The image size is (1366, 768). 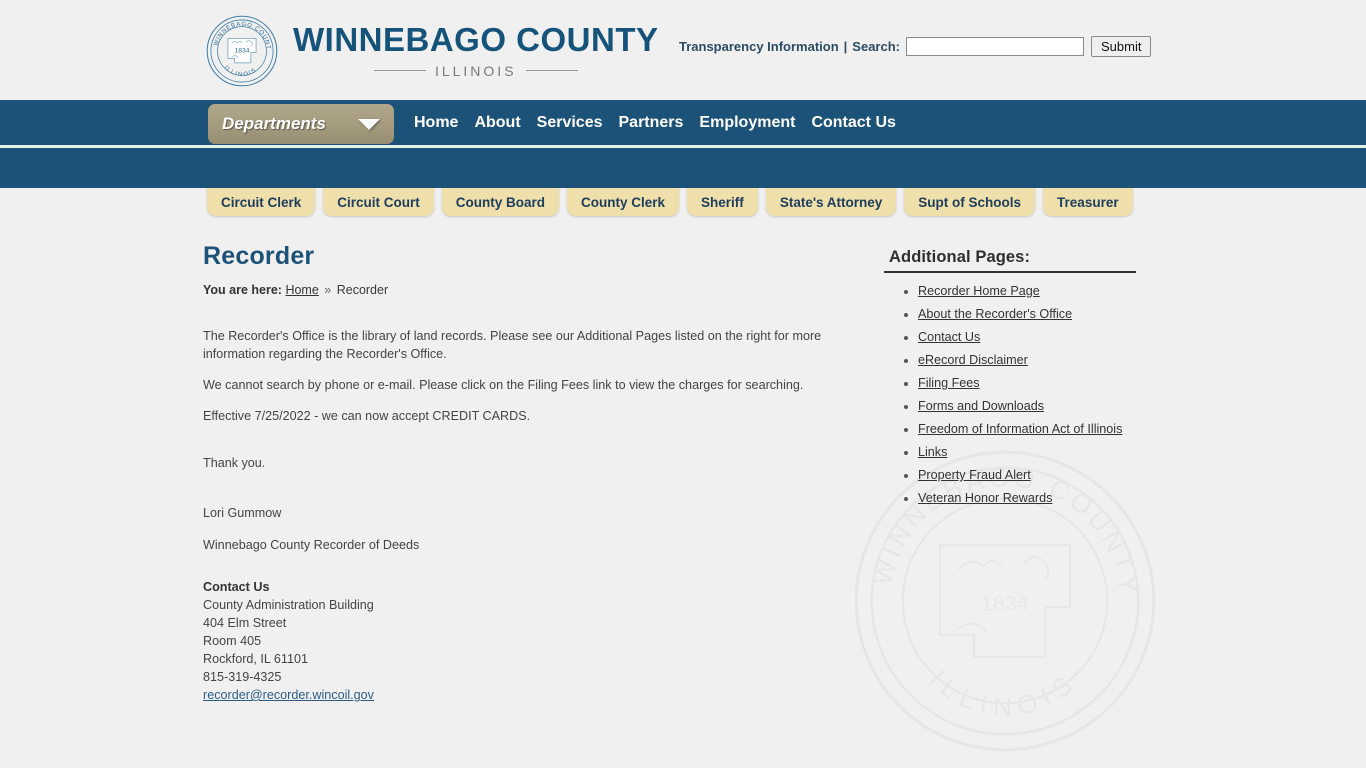 What do you see at coordinates (245, 623) in the screenshot?
I see `contact-street: 404 Elm Street` at bounding box center [245, 623].